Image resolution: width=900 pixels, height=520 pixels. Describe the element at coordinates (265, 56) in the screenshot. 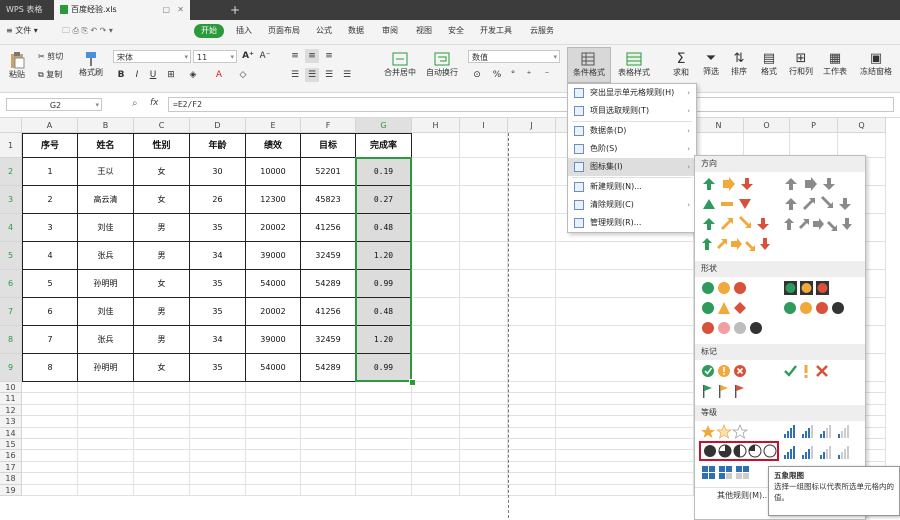

I see `decrease-font-icon: A⁻` at that location.